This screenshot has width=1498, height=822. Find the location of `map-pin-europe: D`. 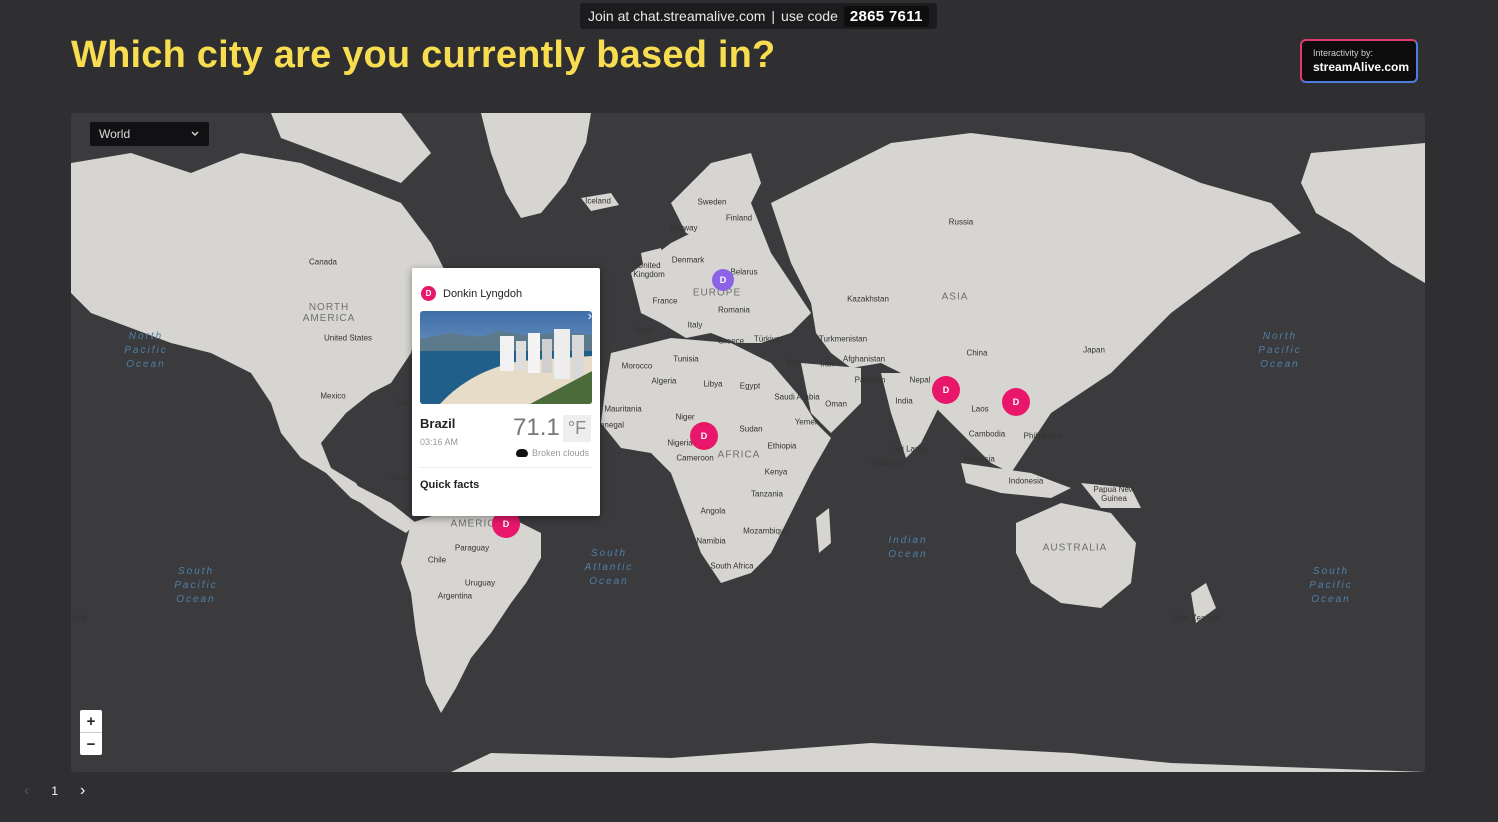

map-pin-europe: D is located at coordinates (723, 280).